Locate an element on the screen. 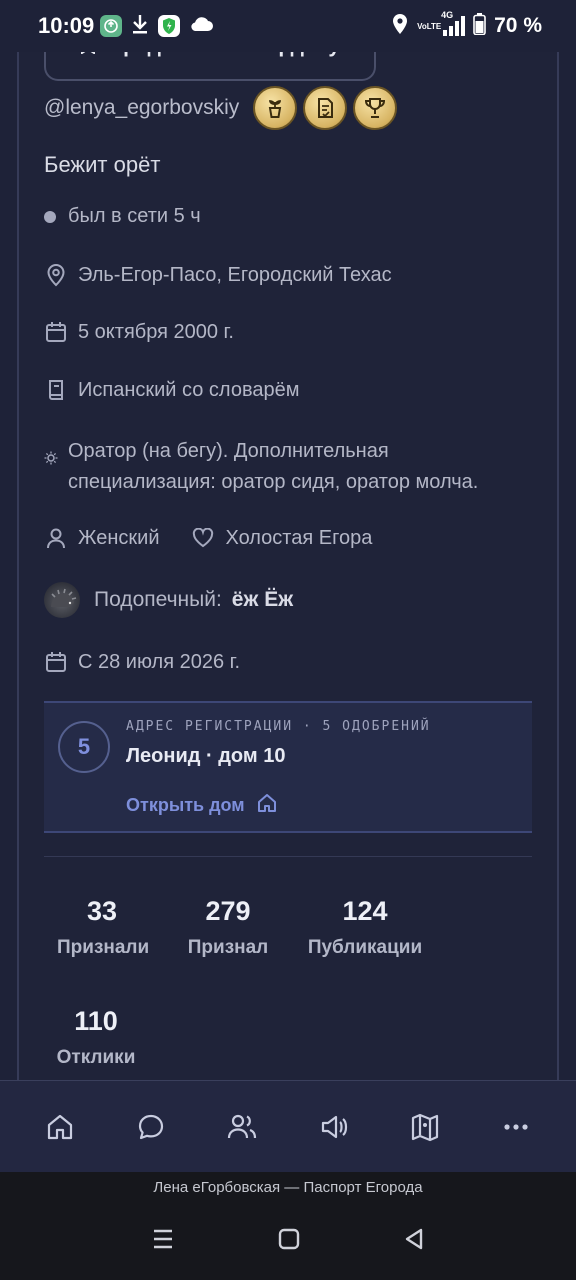 This screenshot has height=1280, width=576. registration-label: АДРЕС РЕГИСТРАЦИИ · 5 ОДОБРЕНИЙ is located at coordinates (278, 726).